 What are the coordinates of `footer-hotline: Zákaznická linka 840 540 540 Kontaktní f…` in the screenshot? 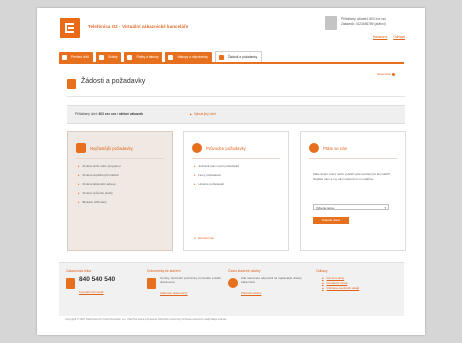 It's located at (106, 281).